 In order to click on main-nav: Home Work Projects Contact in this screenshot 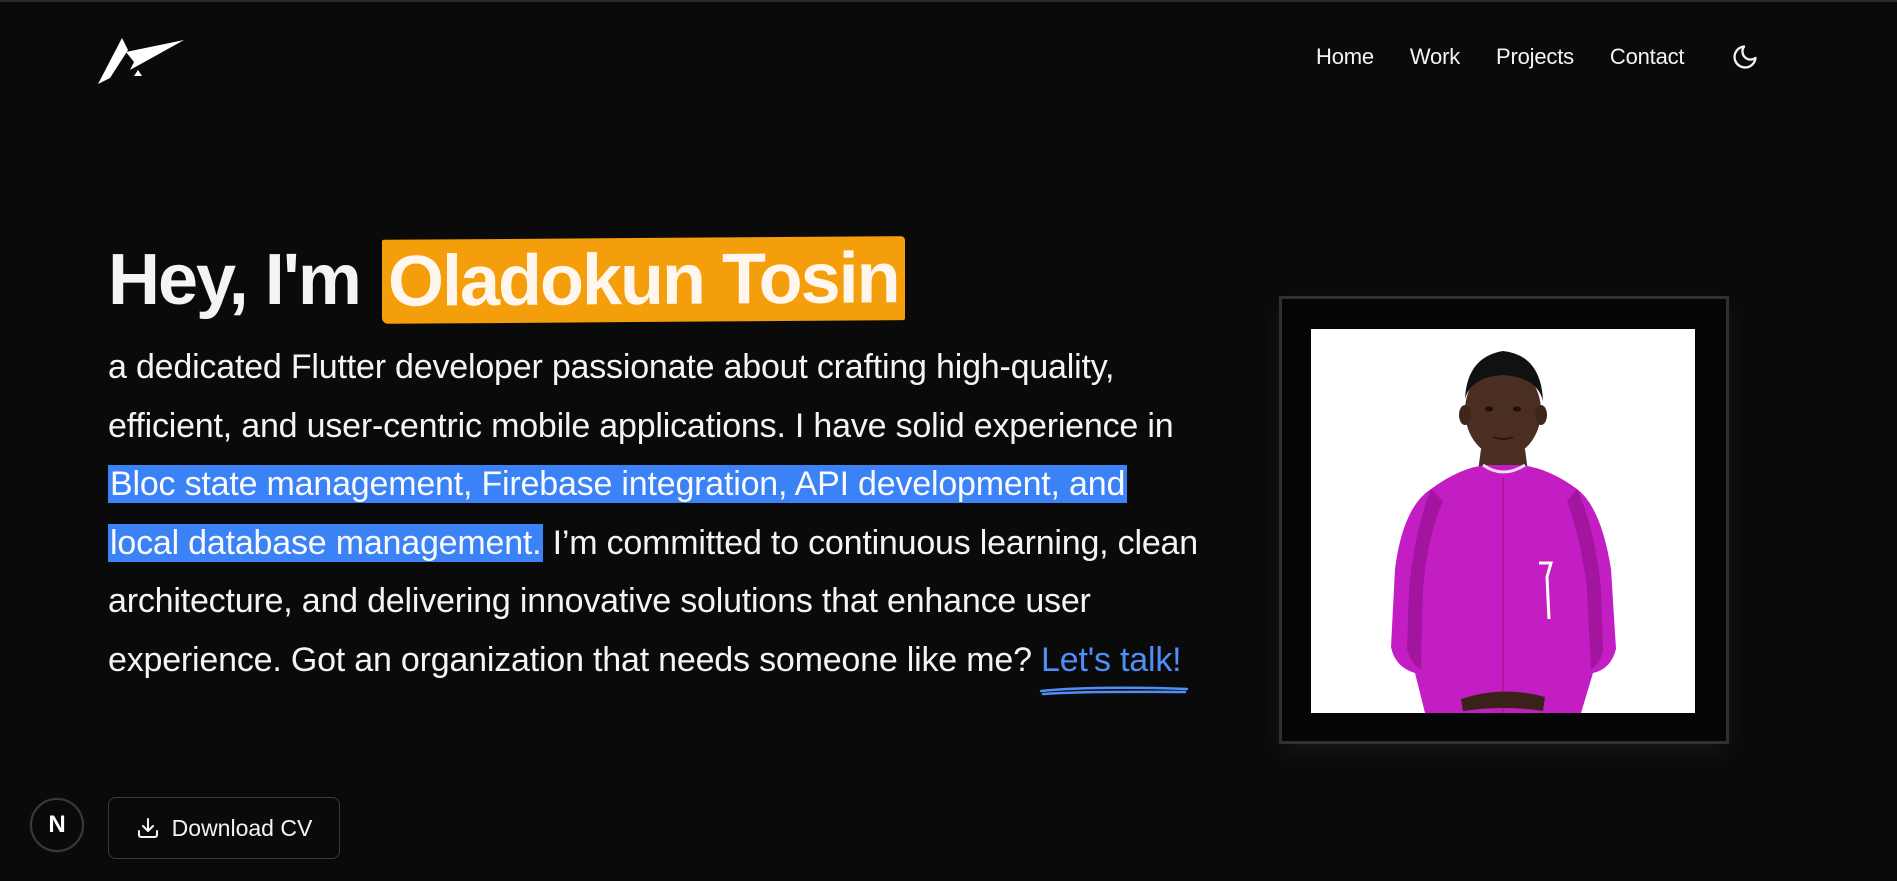, I will do `click(1539, 57)`.